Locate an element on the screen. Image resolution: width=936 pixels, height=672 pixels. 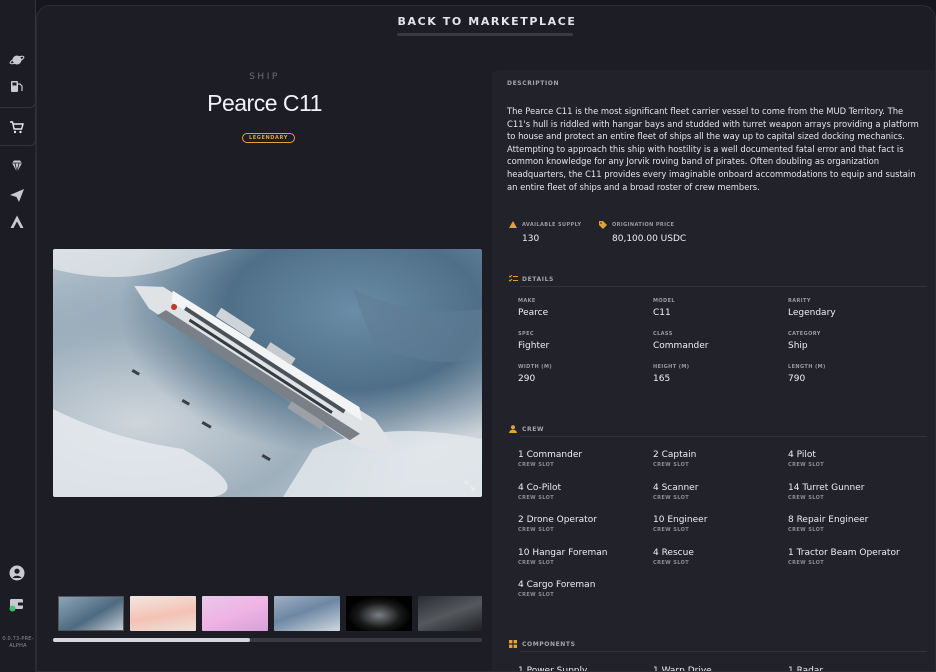
supply-value: 130 is located at coordinates (531, 239).